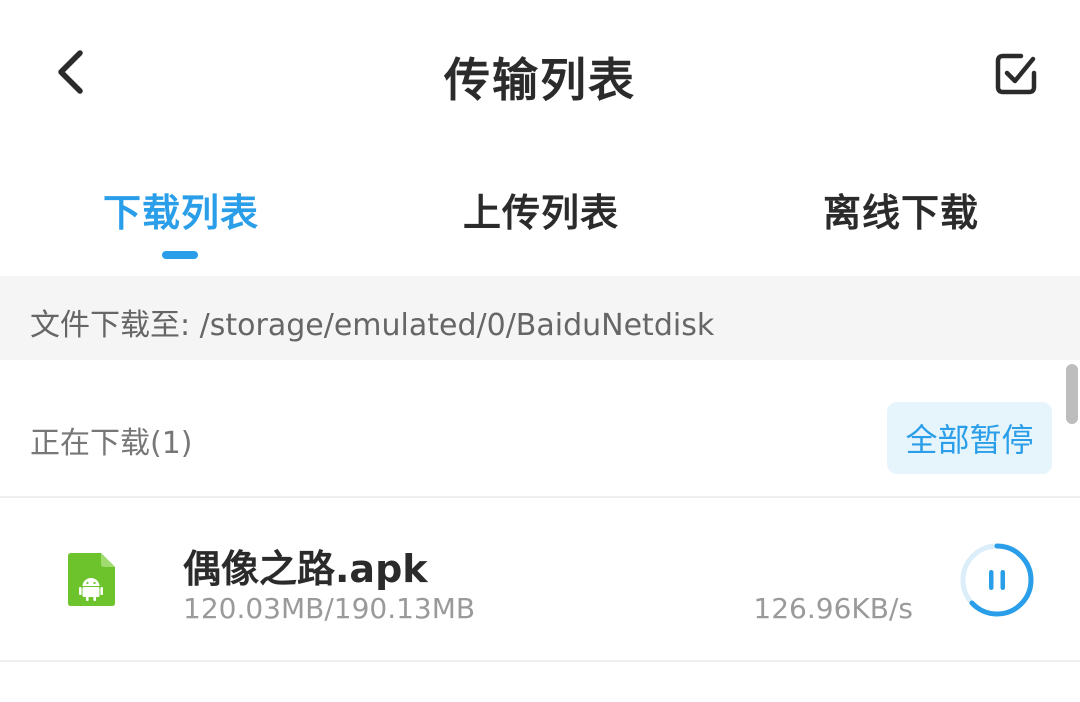 This screenshot has height=702, width=1080. I want to click on download-speed: 126.96KB/s, so click(833, 608).